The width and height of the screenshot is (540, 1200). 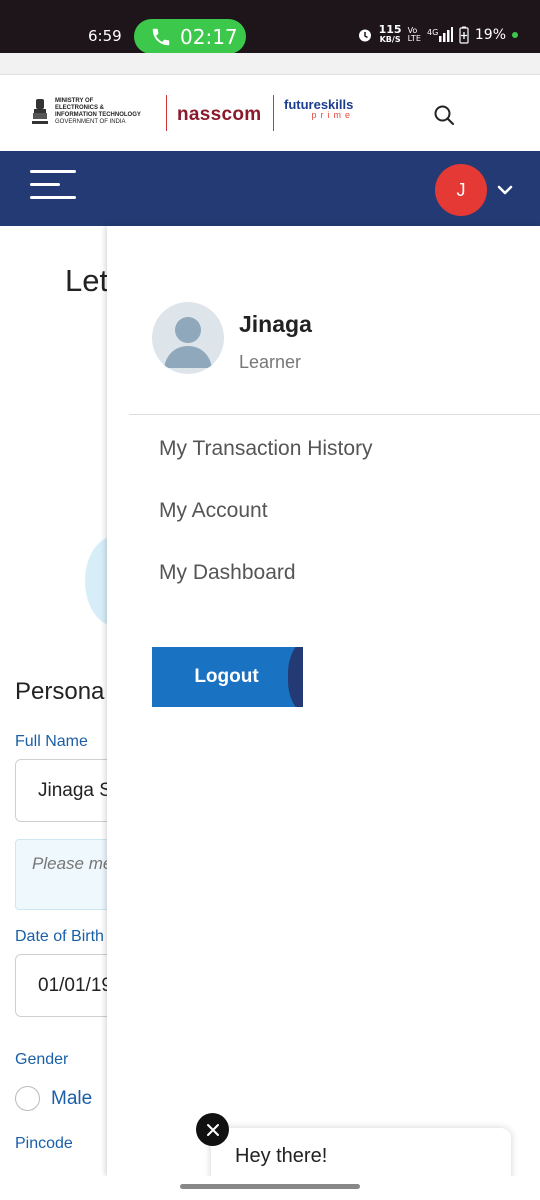 What do you see at coordinates (390, 33) in the screenshot?
I see `network-speed: 115 KB/S` at bounding box center [390, 33].